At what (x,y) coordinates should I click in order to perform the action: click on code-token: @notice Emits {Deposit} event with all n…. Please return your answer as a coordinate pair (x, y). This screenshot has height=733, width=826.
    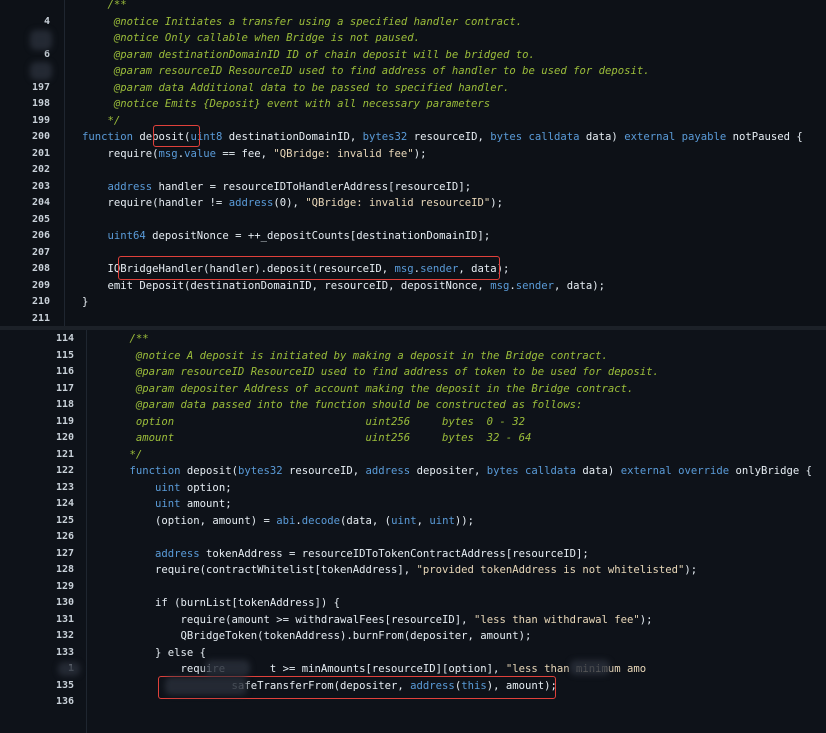
    Looking at the image, I should click on (286, 104).